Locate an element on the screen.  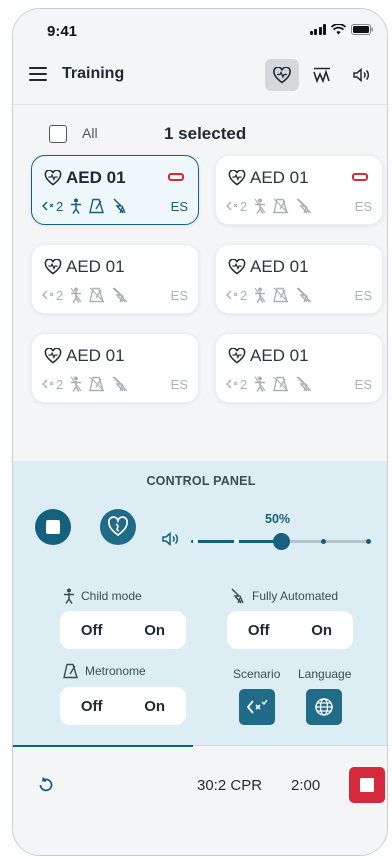
fully-automated-on: On is located at coordinates (321, 630).